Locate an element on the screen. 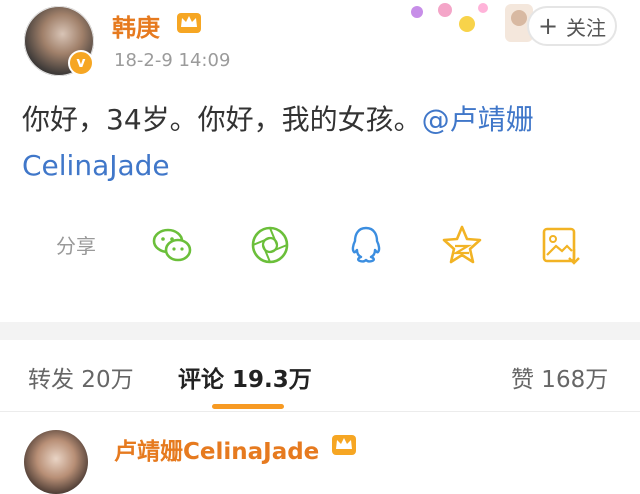 This screenshot has height=494, width=640. tab-comments: 评论 19.3万 is located at coordinates (245, 377).